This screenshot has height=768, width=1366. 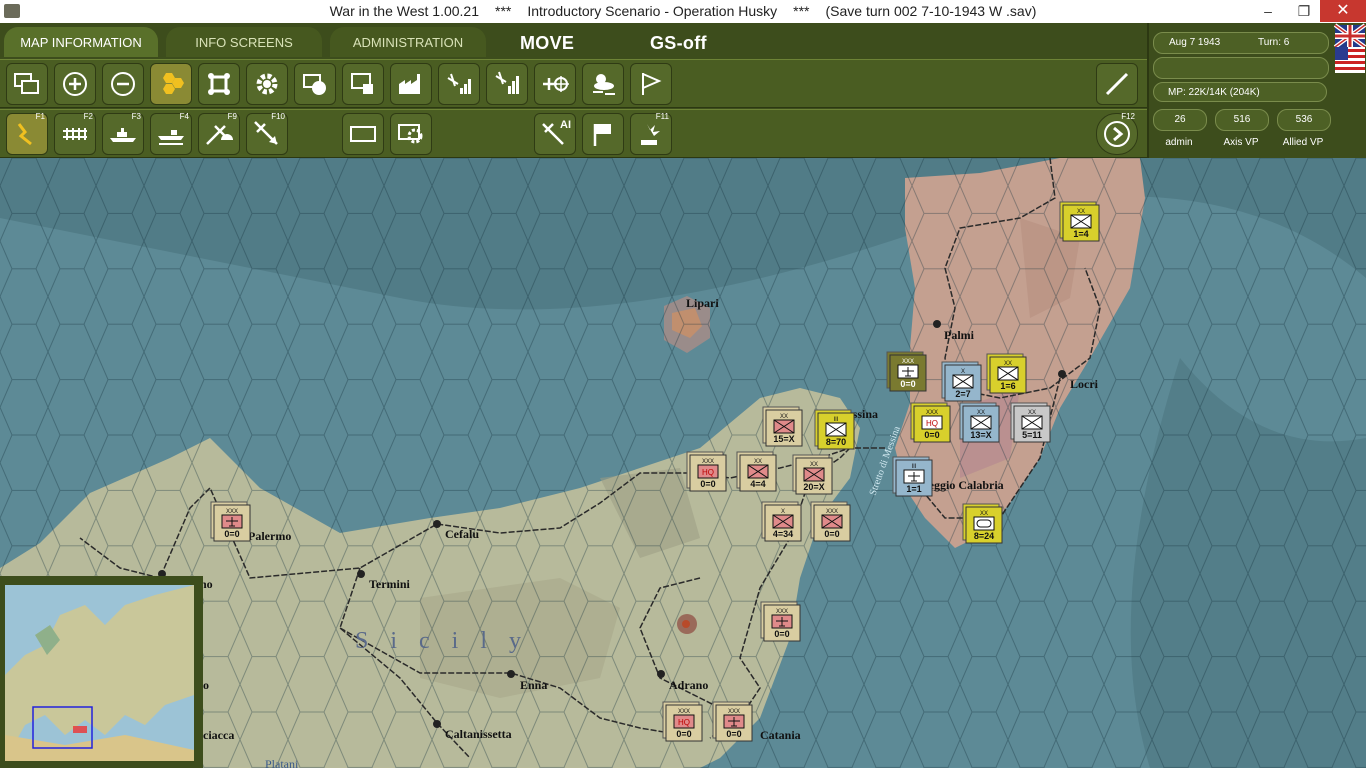 I want to click on axis-vp-value: 516, so click(x=1242, y=120).